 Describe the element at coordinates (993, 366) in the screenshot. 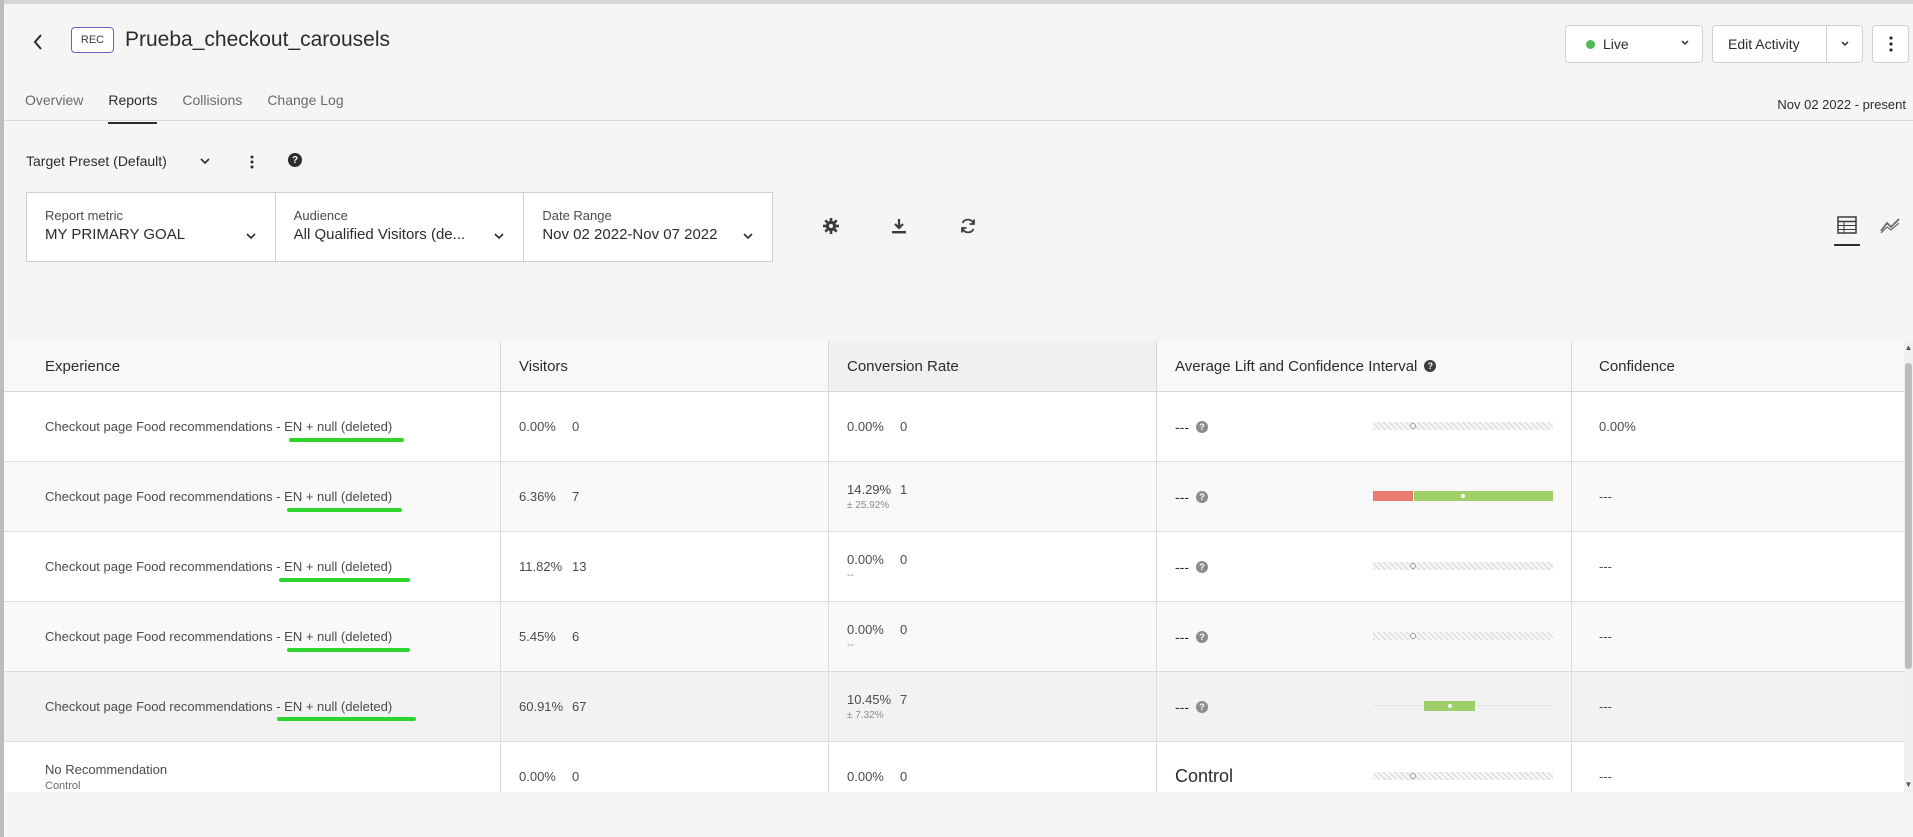

I see `header-conversion-rate: Conversion Rate` at that location.